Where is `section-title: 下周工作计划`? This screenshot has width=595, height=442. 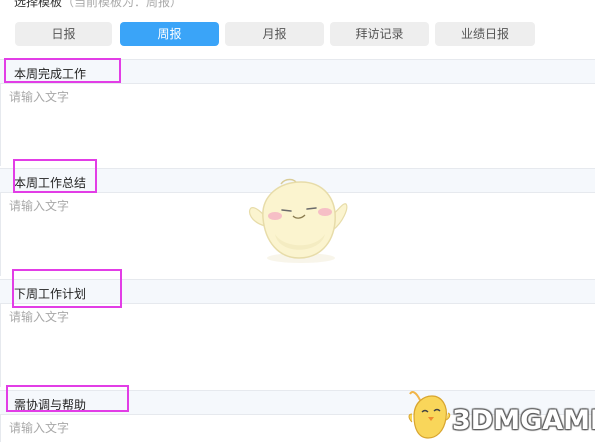
section-title: 下周工作计划 is located at coordinates (50, 294).